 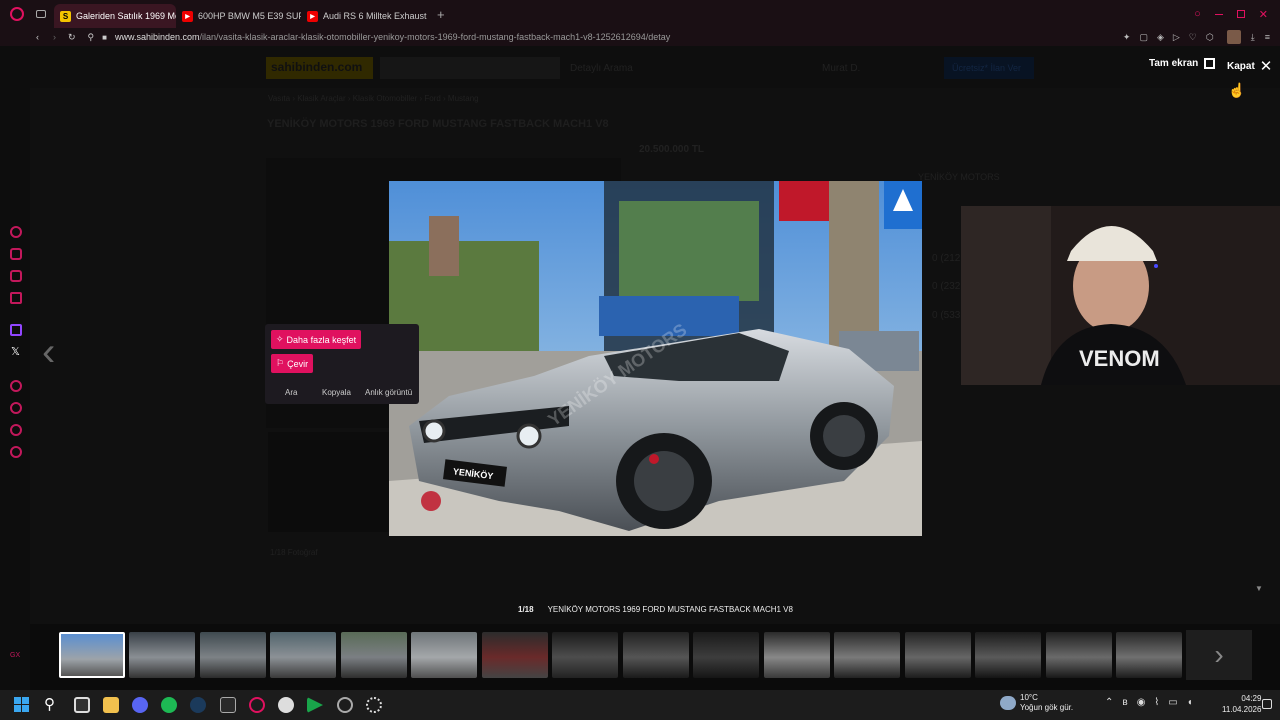 What do you see at coordinates (1267, 37) in the screenshot?
I see `menu-icon: ≡` at bounding box center [1267, 37].